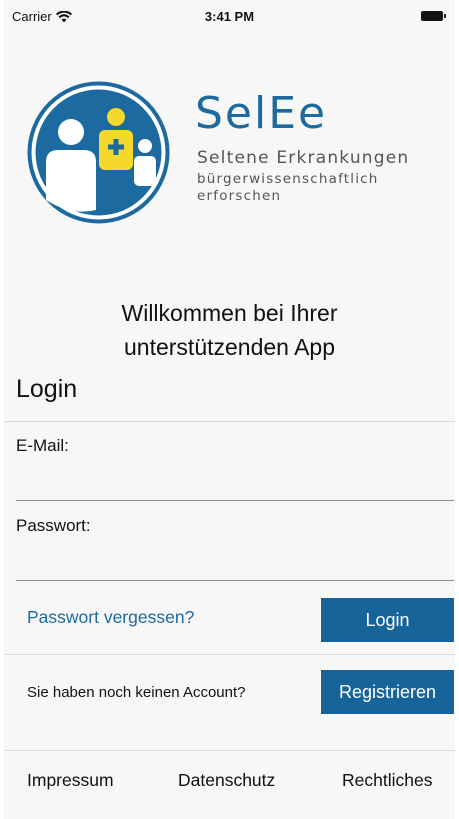 The image size is (459, 819). What do you see at coordinates (235, 483) in the screenshot?
I see `email-field` at bounding box center [235, 483].